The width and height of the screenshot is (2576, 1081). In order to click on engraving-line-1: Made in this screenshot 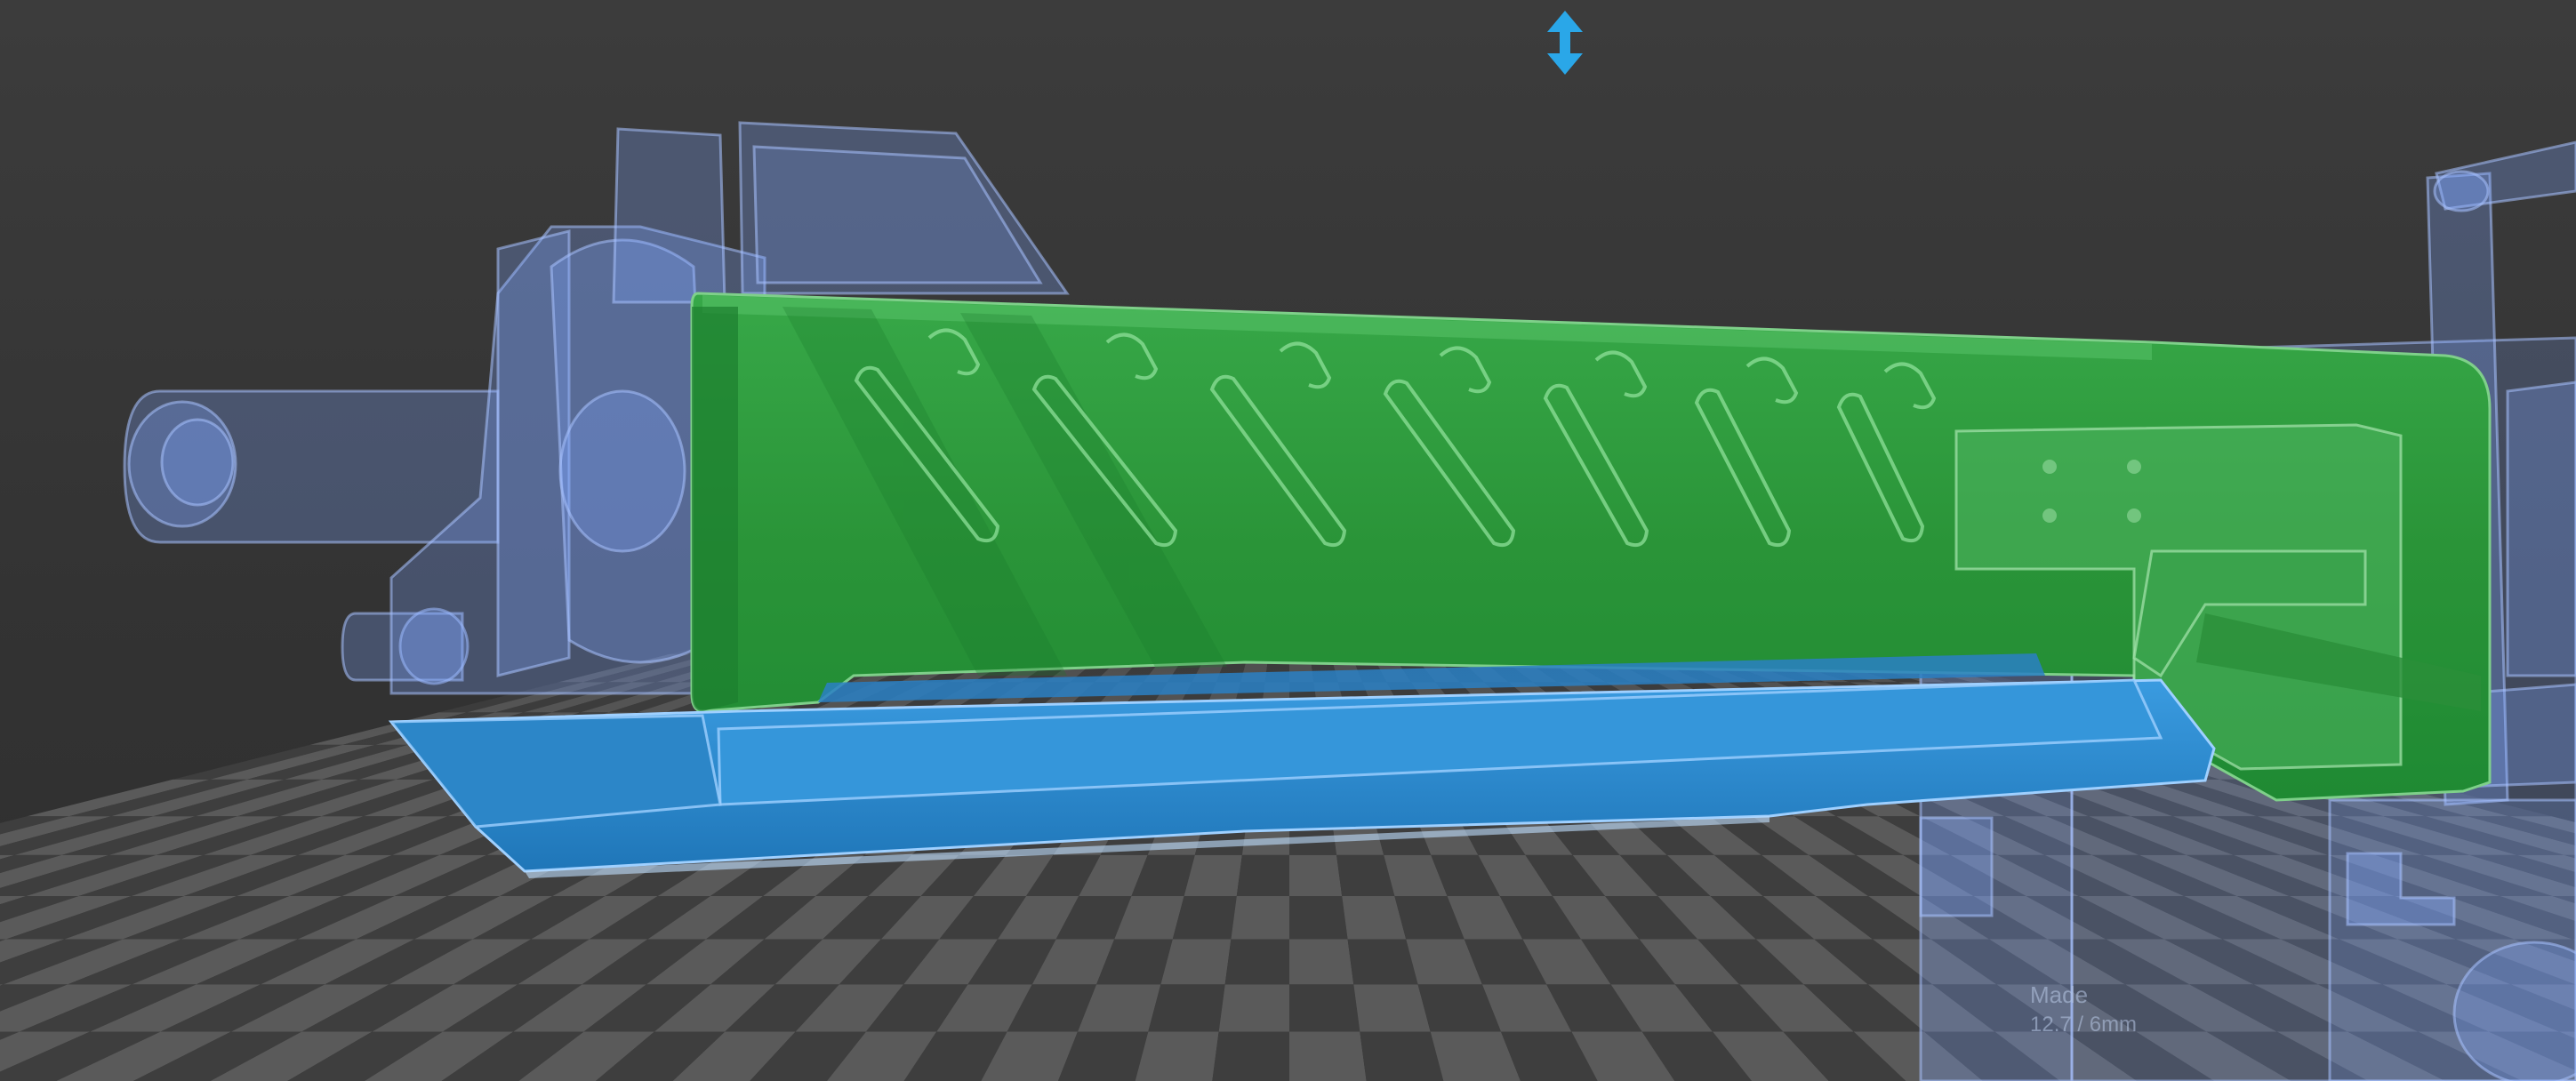, I will do `click(2059, 994)`.